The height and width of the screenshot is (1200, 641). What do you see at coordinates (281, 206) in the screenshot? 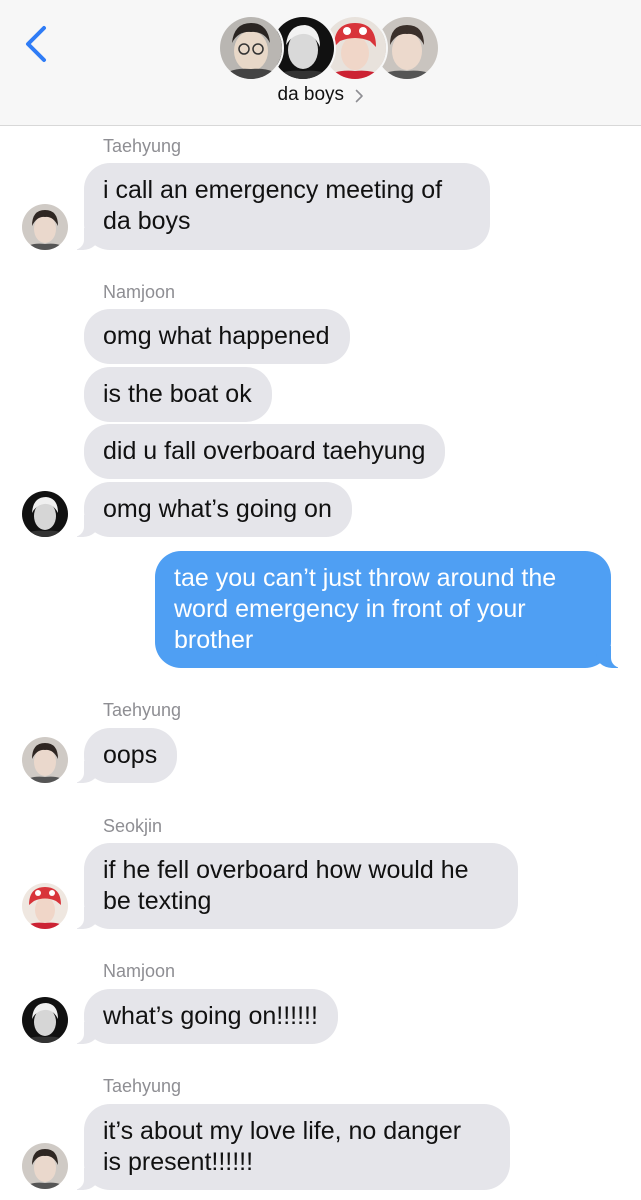
I see `message-bubble: i call an emergency meeting of da boys` at bounding box center [281, 206].